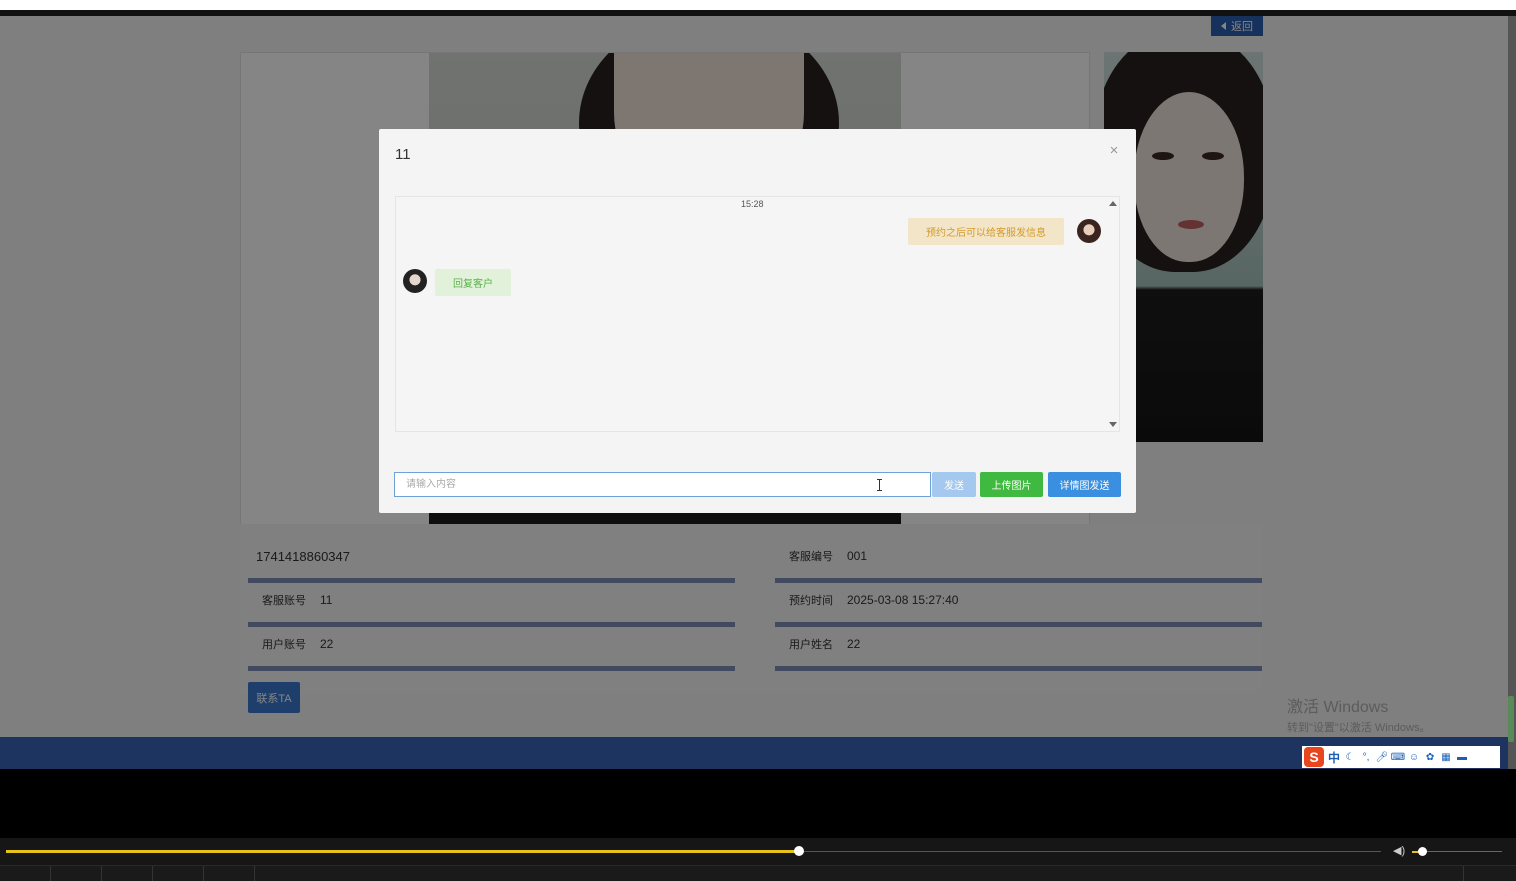  I want to click on volume-handle, so click(1422, 851).